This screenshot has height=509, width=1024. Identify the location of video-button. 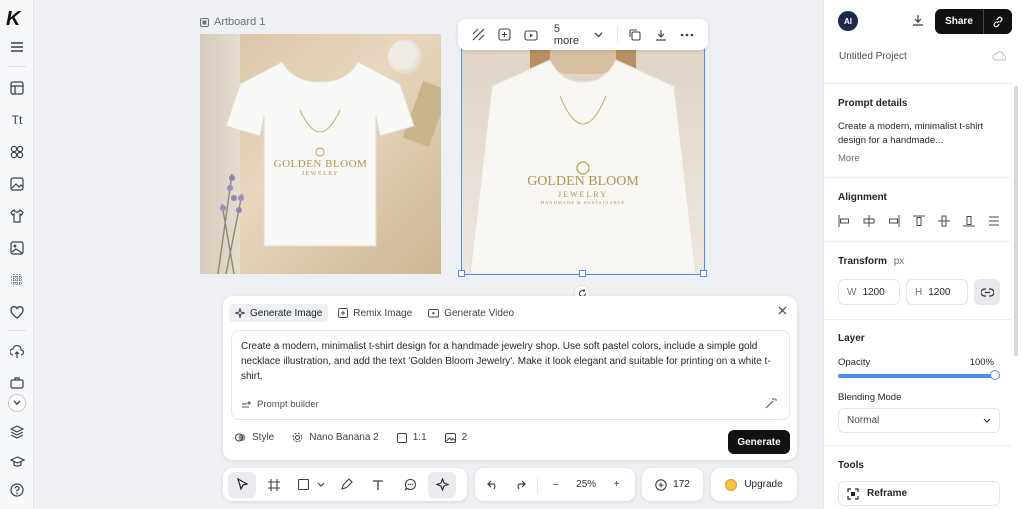
(531, 35).